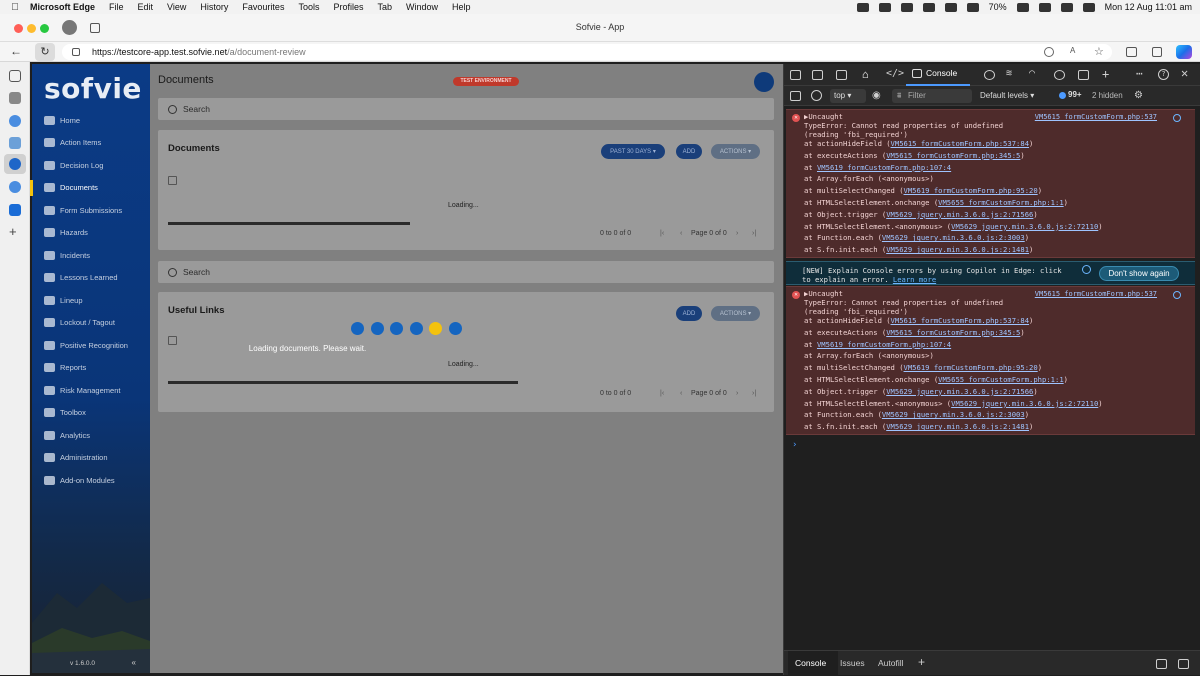  Describe the element at coordinates (79, 323) in the screenshot. I see `sidebar-item-lockout-tagout: Lockout / Tagout` at that location.